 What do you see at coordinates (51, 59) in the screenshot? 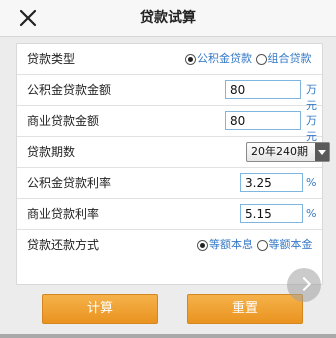
I see `loan-type-label: 贷款类型` at bounding box center [51, 59].